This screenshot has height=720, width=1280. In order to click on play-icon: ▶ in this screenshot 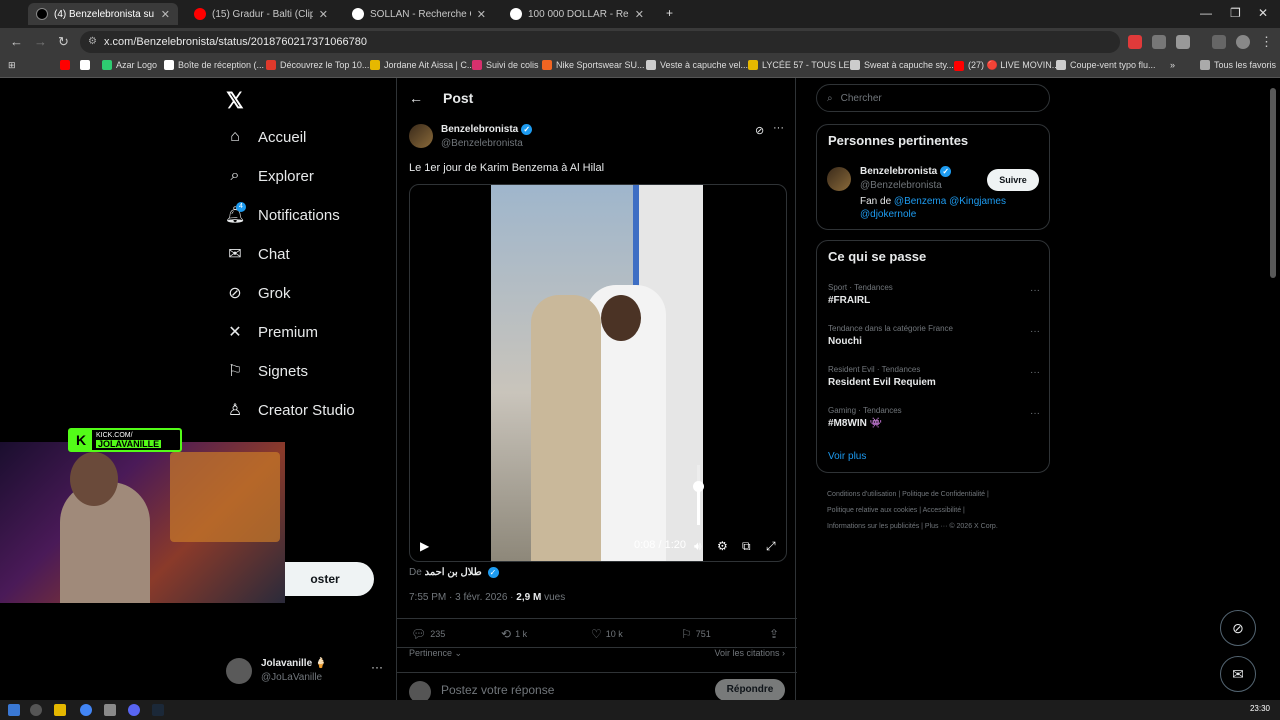, I will do `click(424, 546)`.